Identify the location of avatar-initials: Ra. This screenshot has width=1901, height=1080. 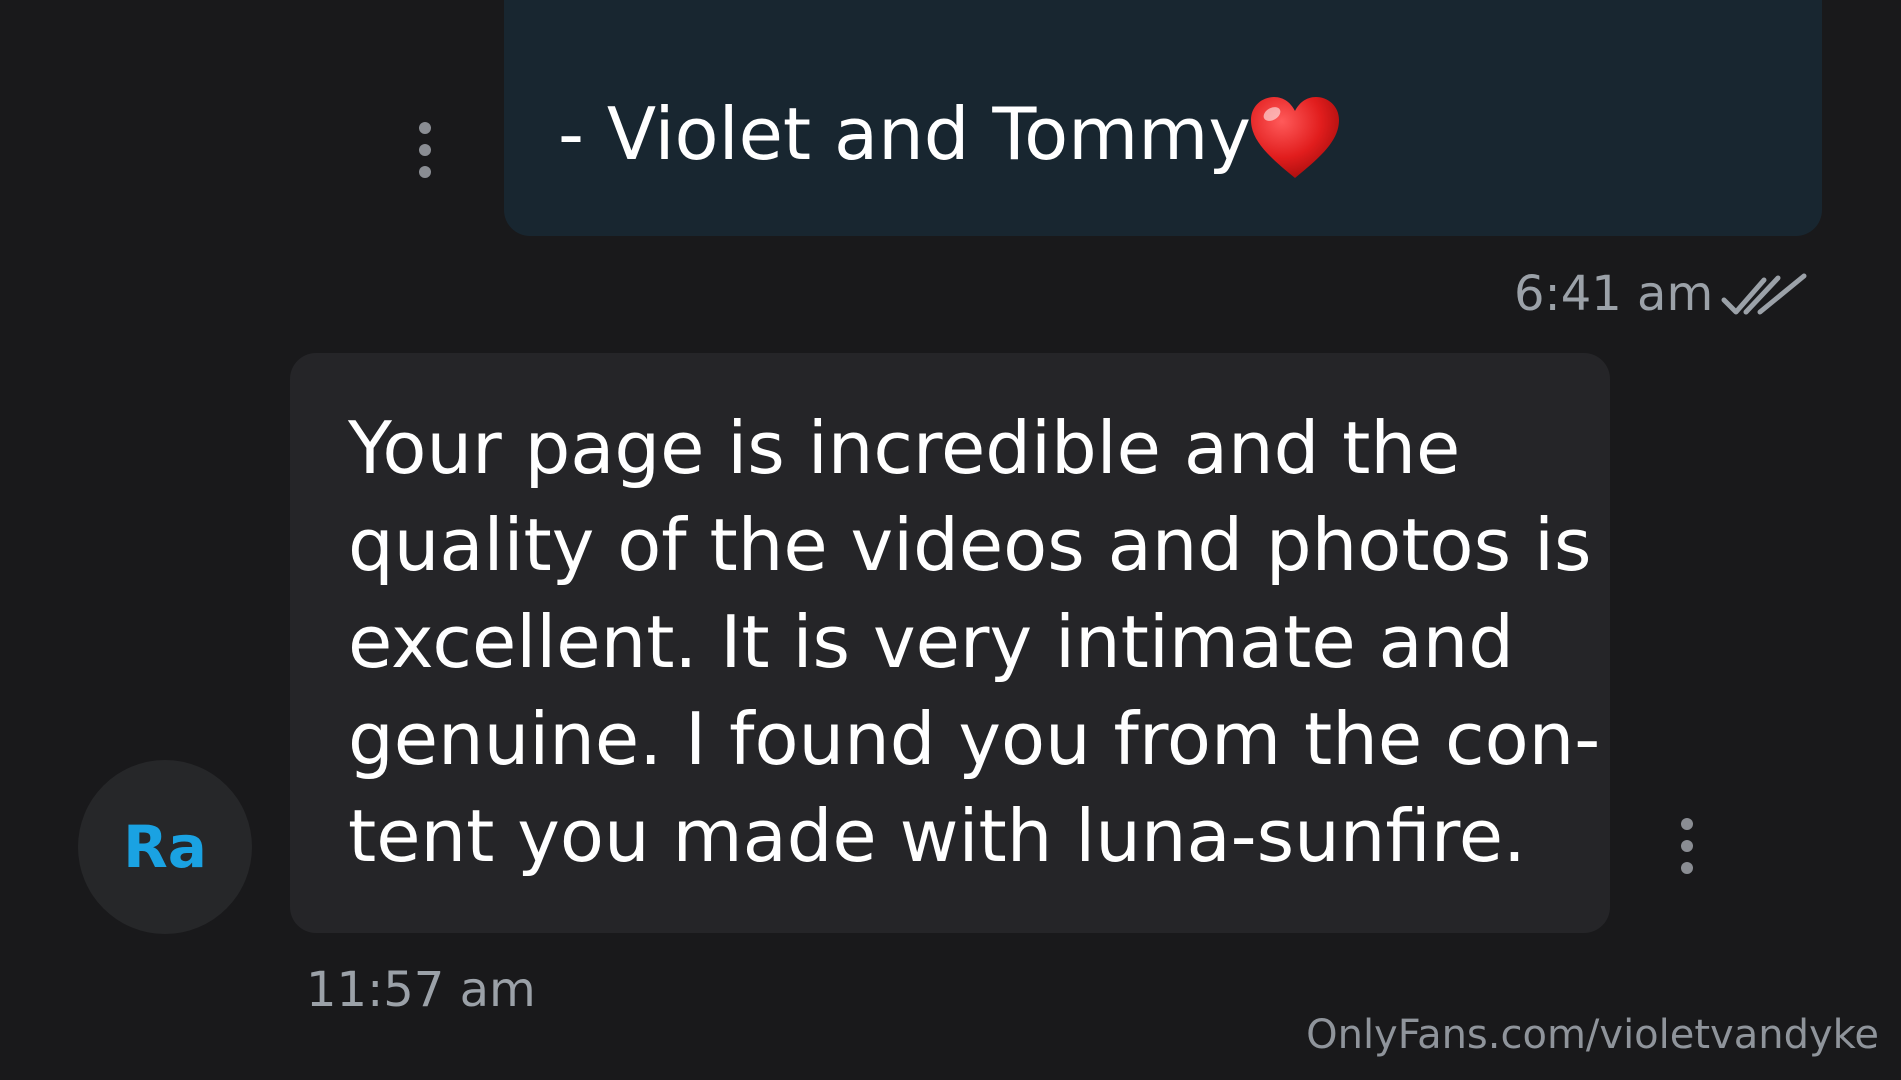
(165, 847).